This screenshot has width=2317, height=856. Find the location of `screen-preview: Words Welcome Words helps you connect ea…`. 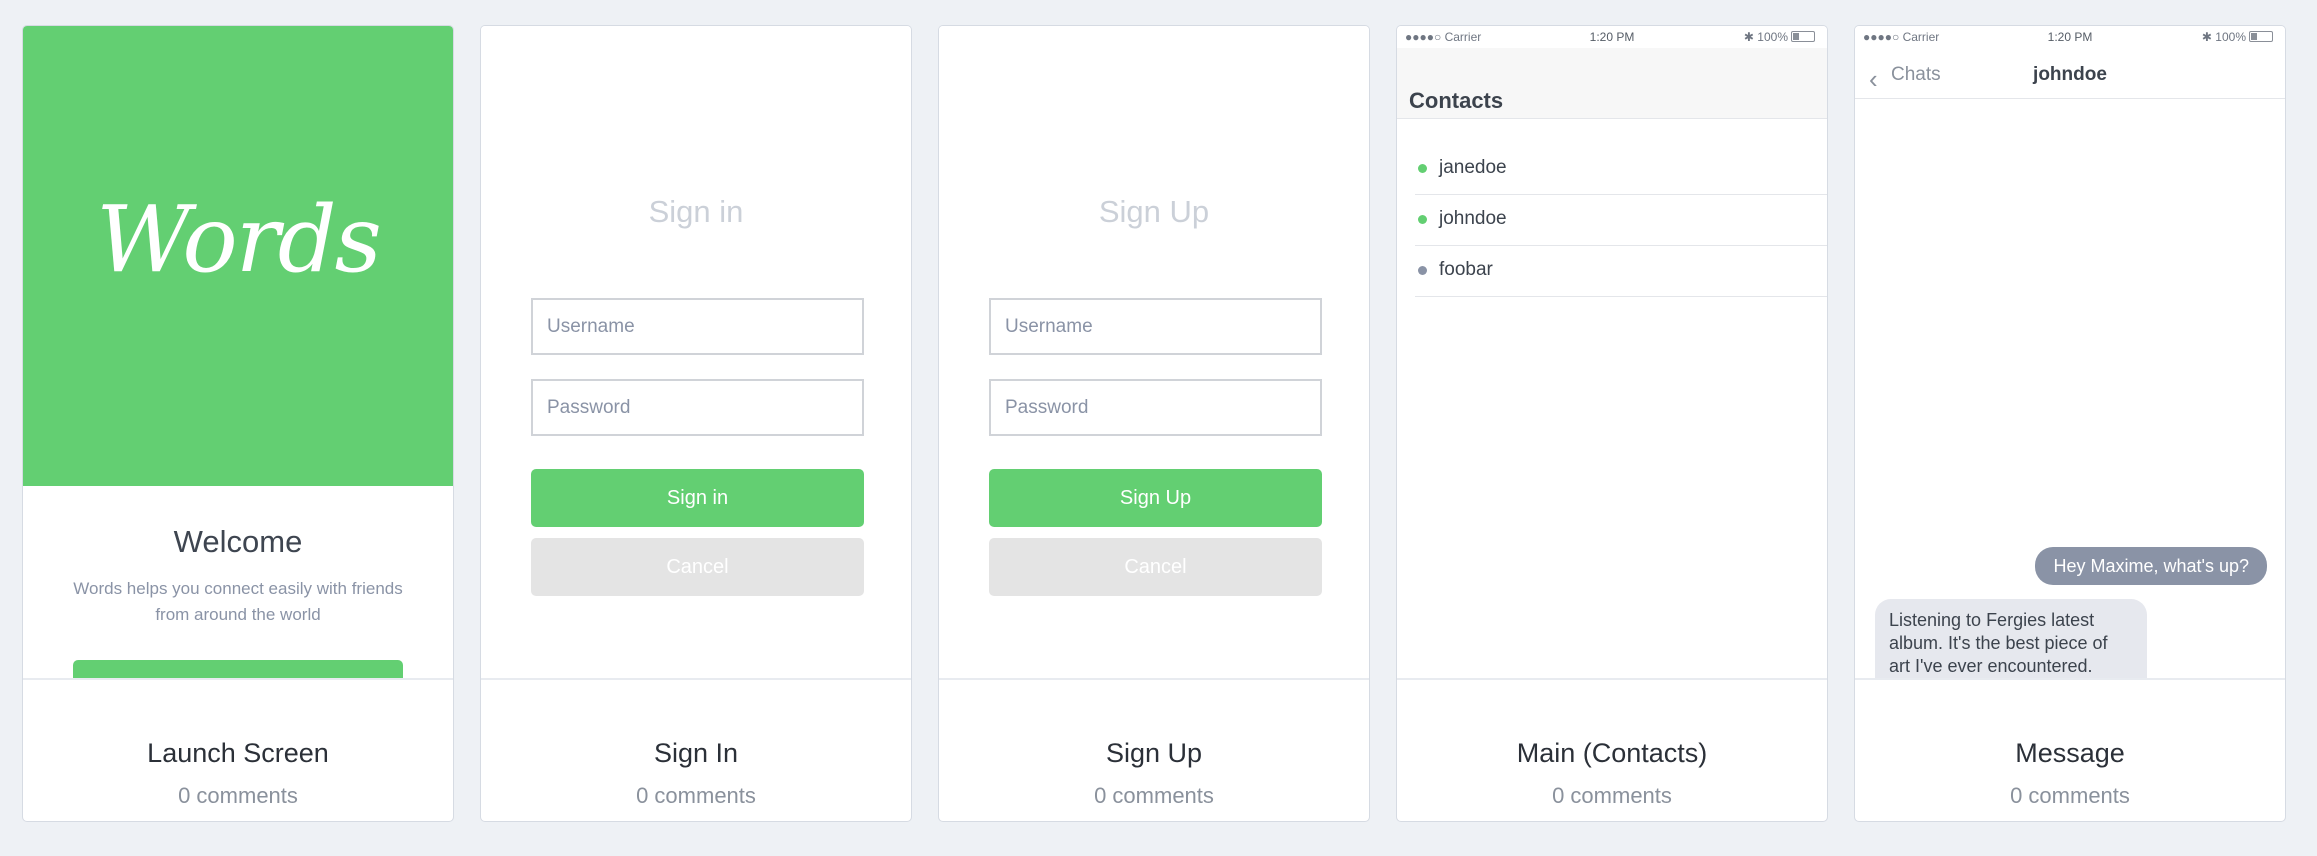

screen-preview: Words Welcome Words helps you connect ea… is located at coordinates (238, 352).